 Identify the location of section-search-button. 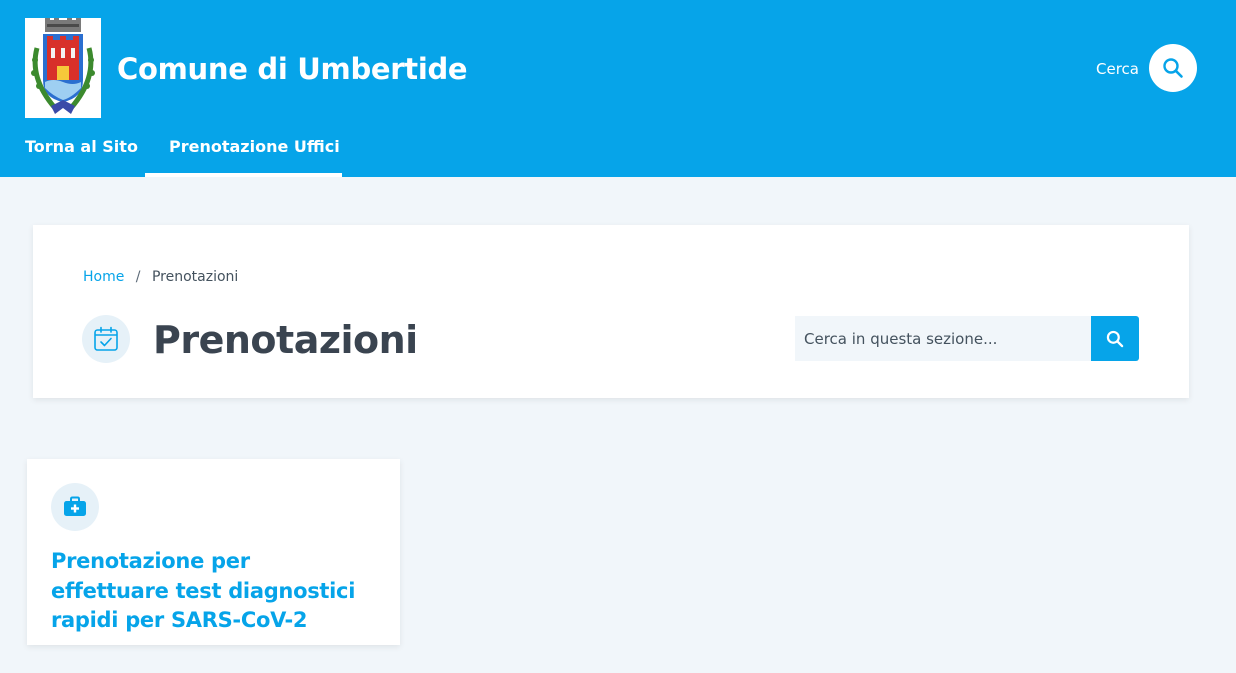
(1115, 338).